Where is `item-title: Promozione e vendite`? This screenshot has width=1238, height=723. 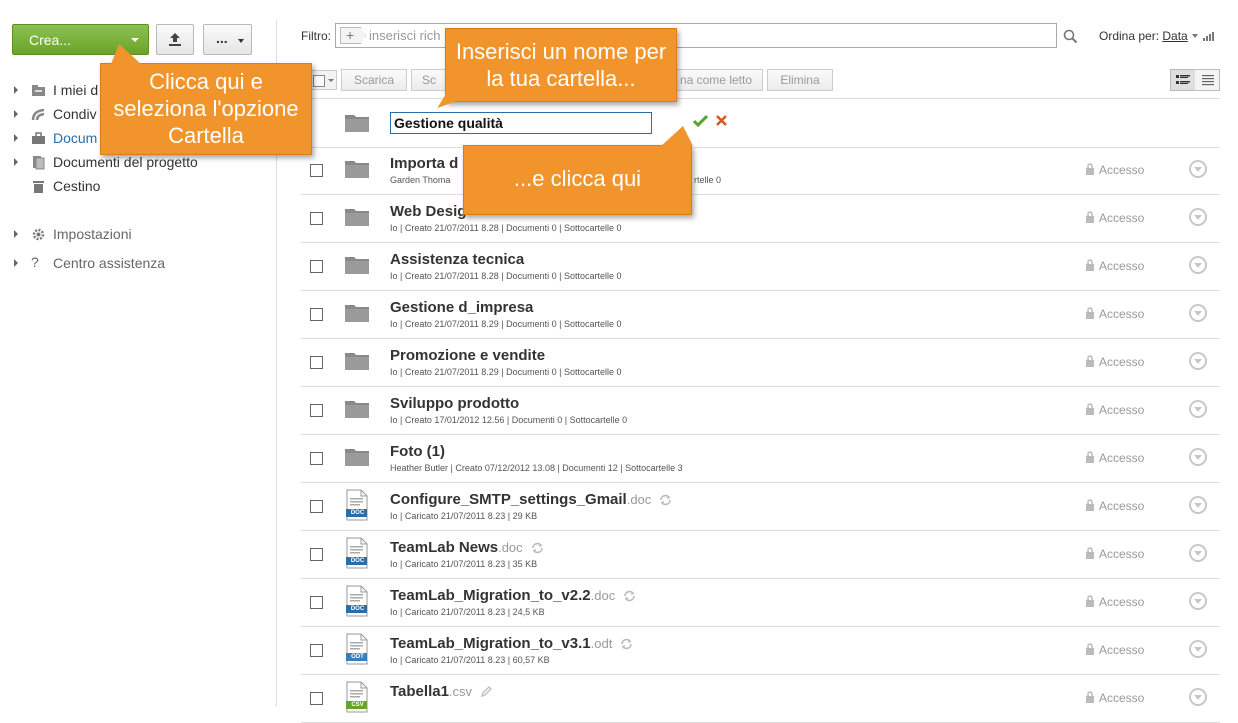
item-title: Promozione e vendite is located at coordinates (467, 355).